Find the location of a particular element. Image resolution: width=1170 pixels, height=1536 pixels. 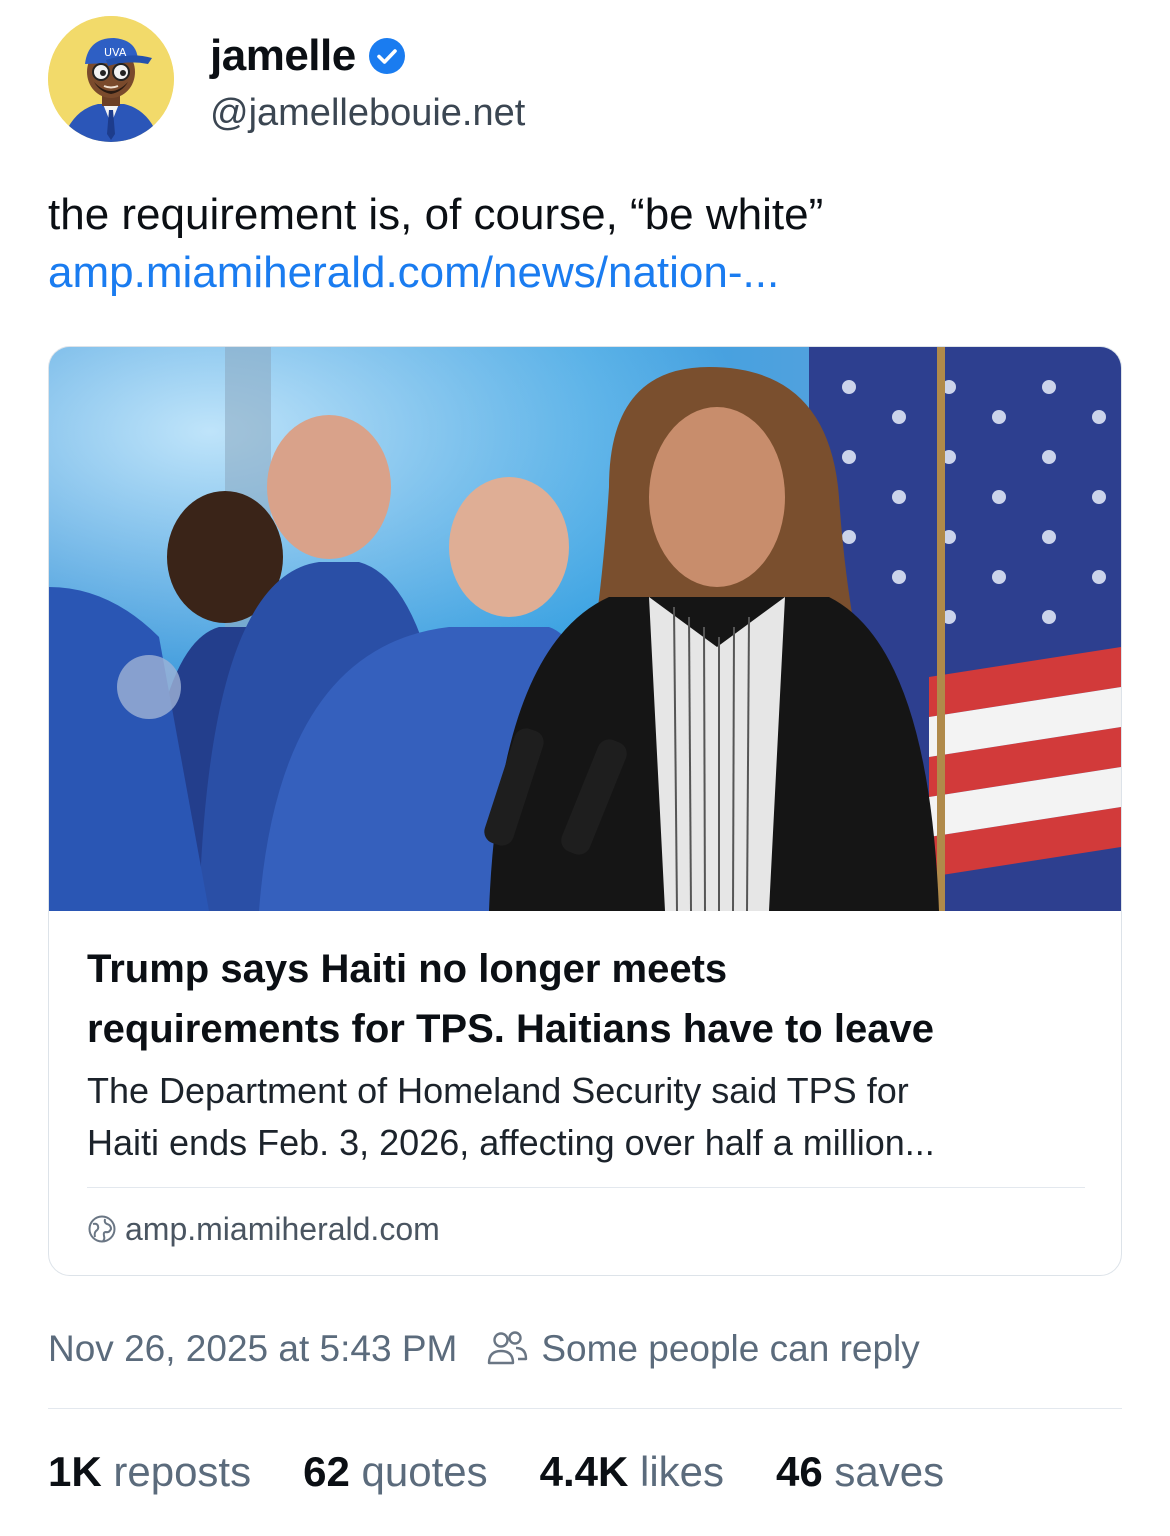

display-name: jamelle is located at coordinates (283, 56).